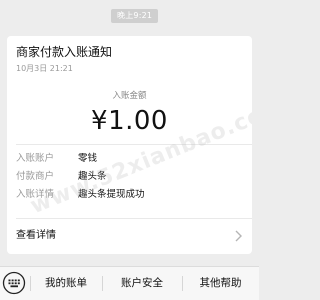 This screenshot has height=300, width=320. What do you see at coordinates (238, 236) in the screenshot?
I see `chevron-right-icon` at bounding box center [238, 236].